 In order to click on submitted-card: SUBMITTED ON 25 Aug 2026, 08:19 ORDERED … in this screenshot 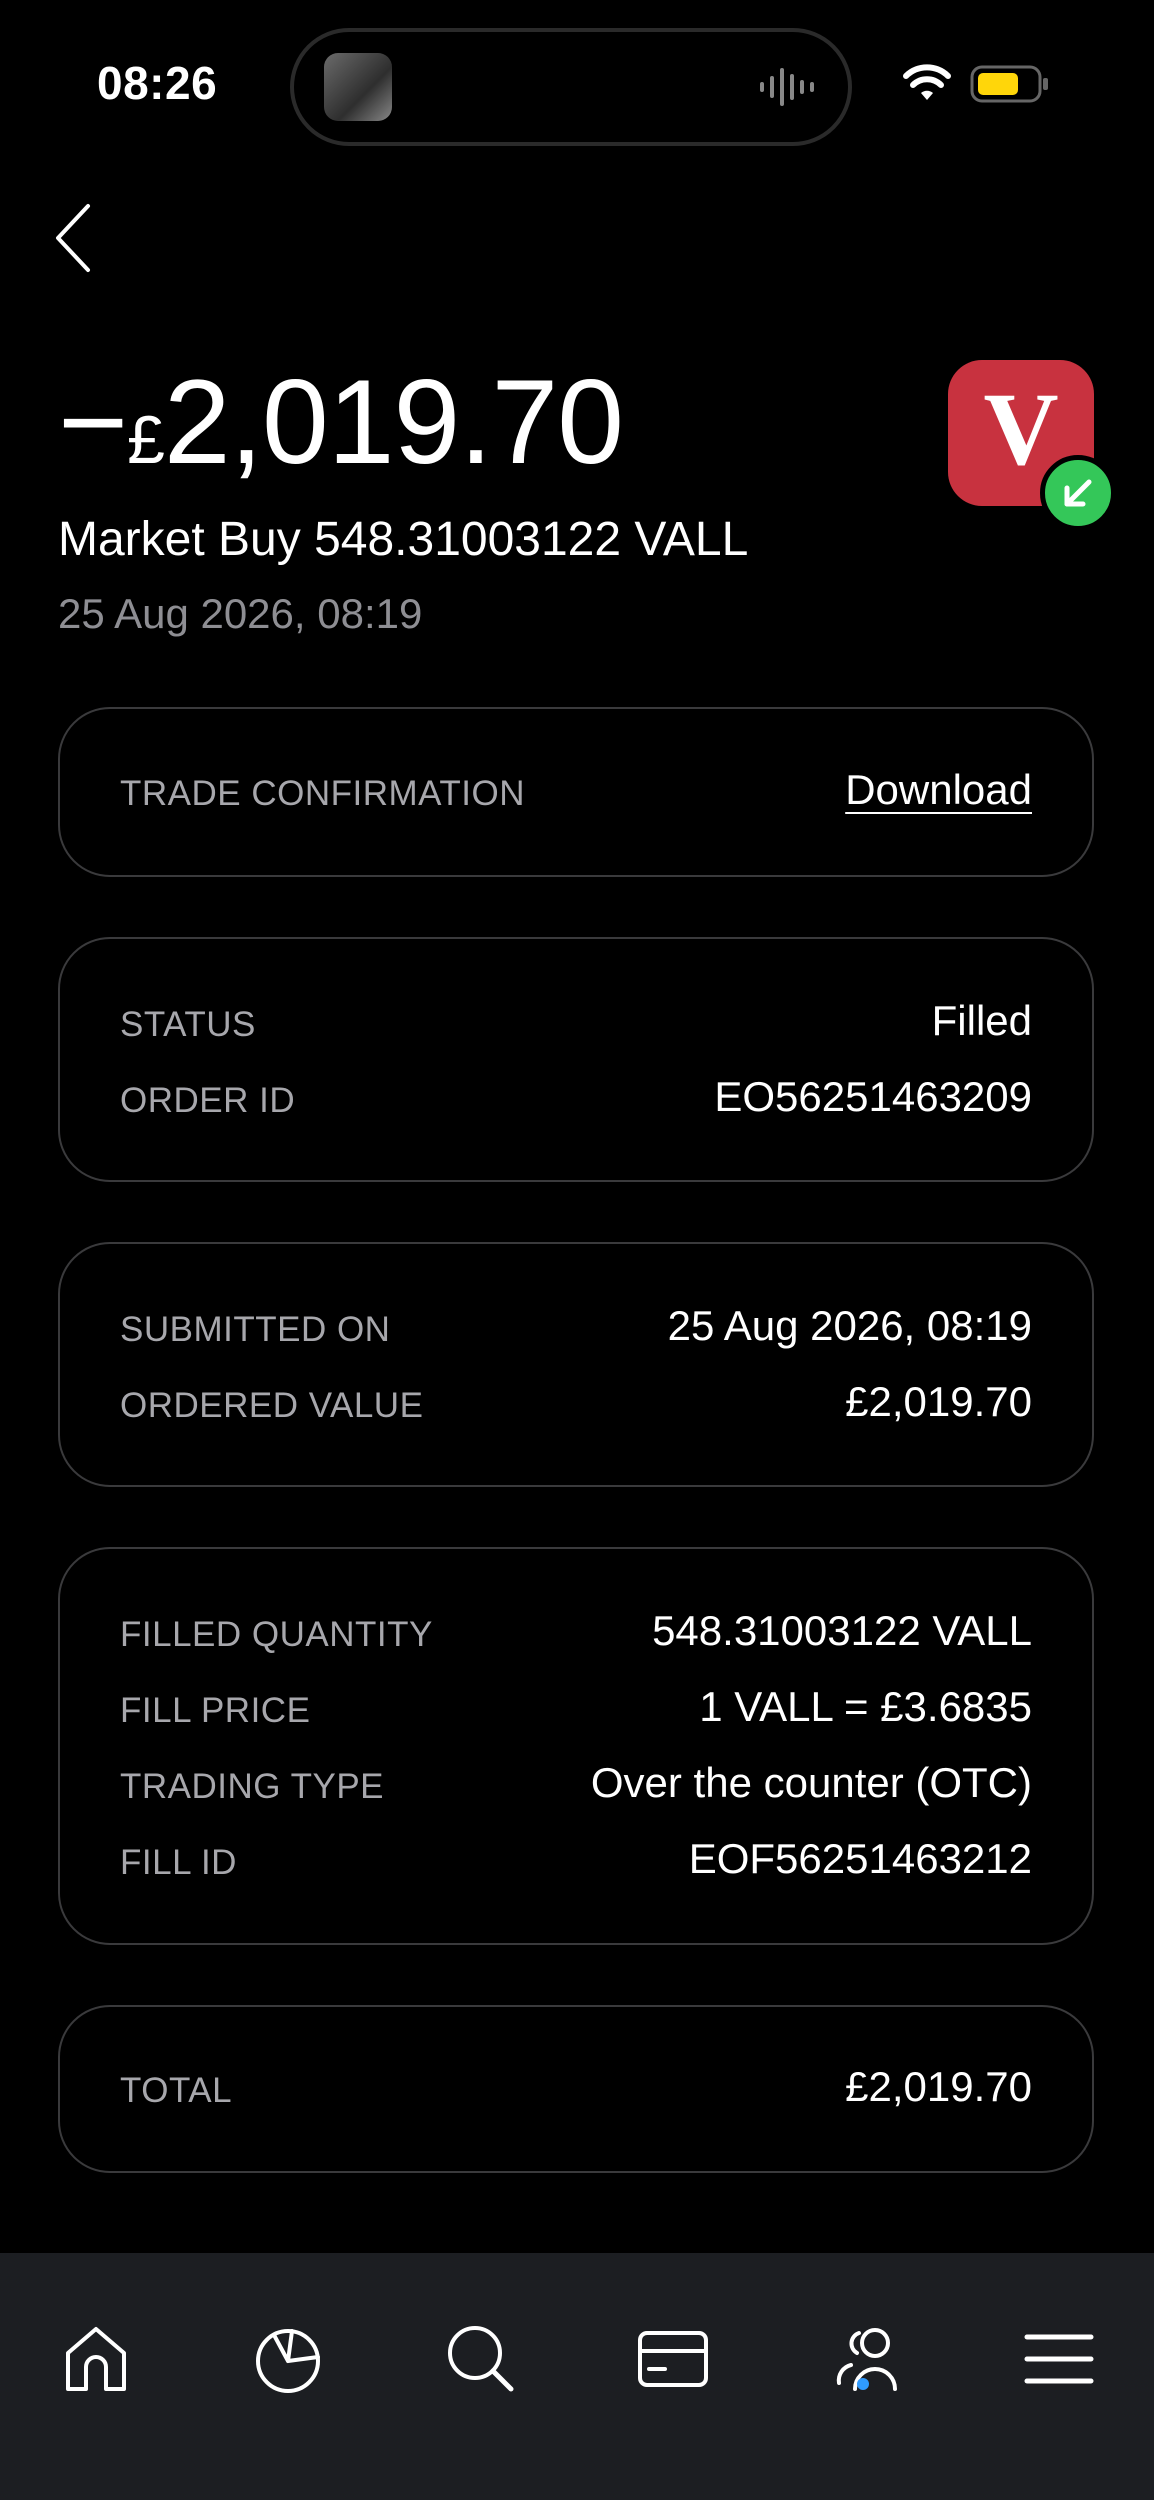, I will do `click(576, 1364)`.